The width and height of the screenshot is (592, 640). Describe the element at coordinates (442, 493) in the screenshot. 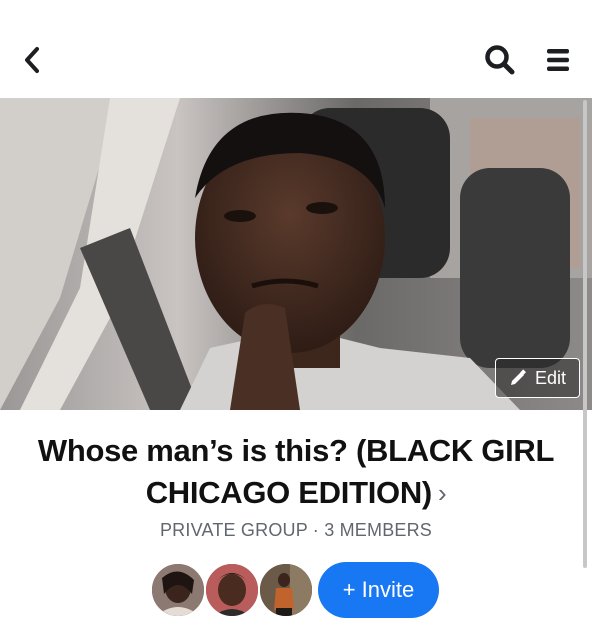

I see `chevron-right-icon: ›` at that location.